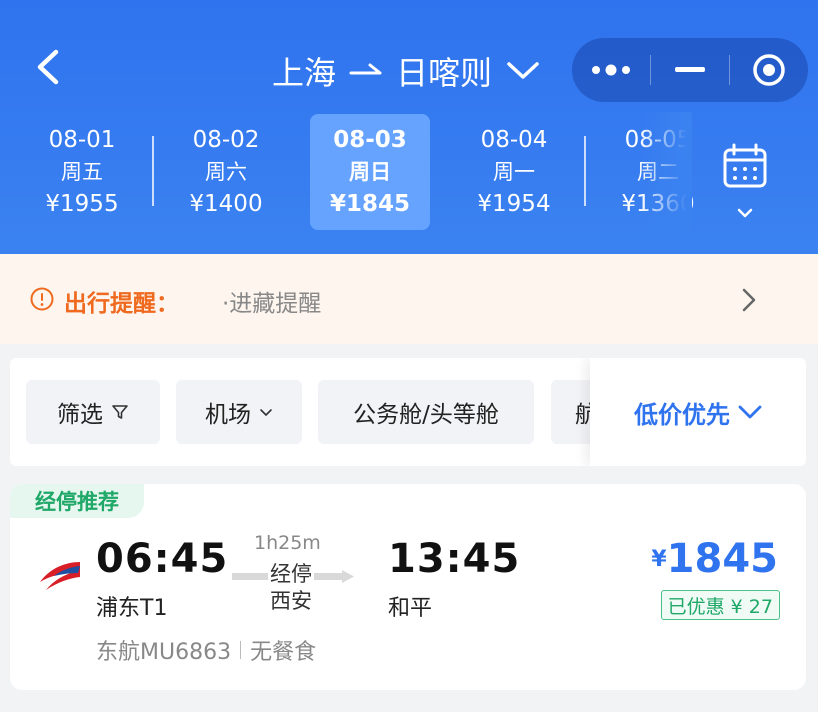 The image size is (818, 712). What do you see at coordinates (272, 304) in the screenshot?
I see `reminder-text: ·进藏提醒` at bounding box center [272, 304].